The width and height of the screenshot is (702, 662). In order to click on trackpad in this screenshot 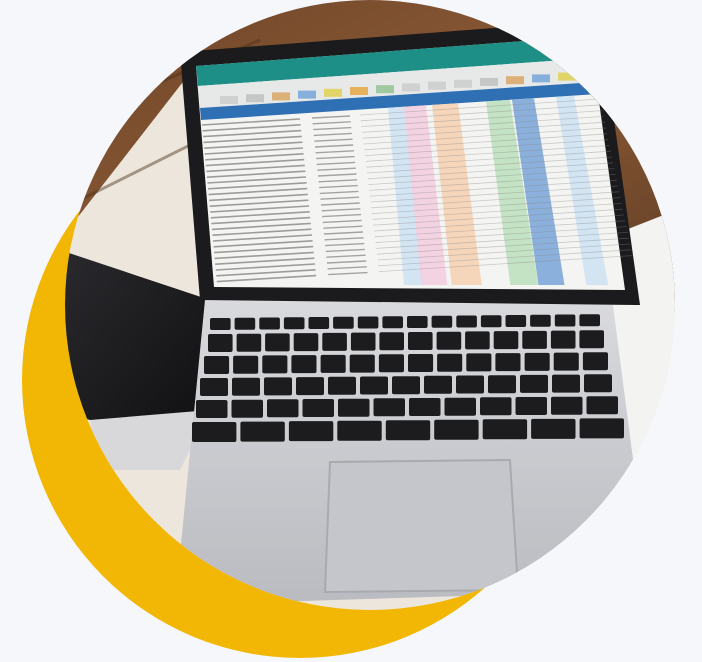, I will do `click(421, 526)`.